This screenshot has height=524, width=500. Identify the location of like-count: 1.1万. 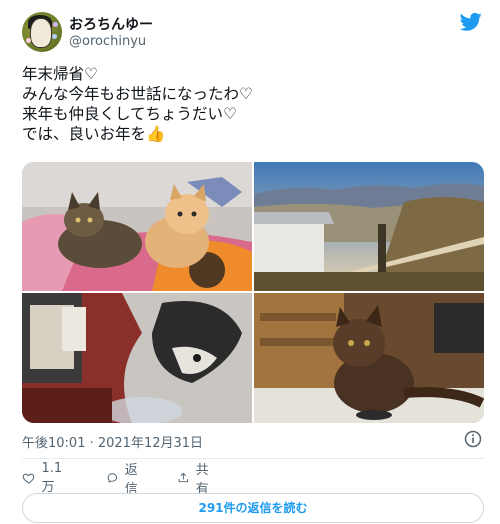
(52, 478).